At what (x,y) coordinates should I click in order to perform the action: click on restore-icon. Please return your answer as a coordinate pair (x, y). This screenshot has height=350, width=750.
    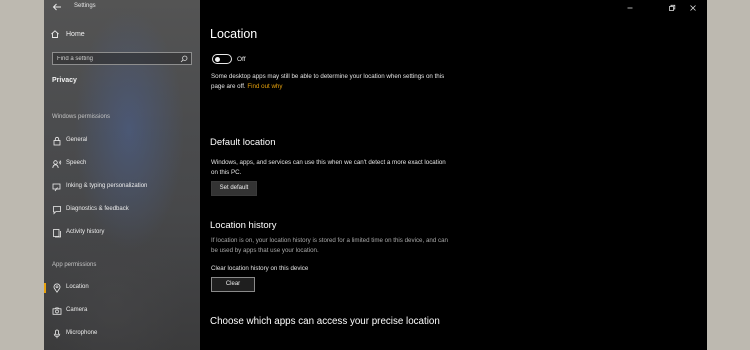
    Looking at the image, I should click on (672, 8).